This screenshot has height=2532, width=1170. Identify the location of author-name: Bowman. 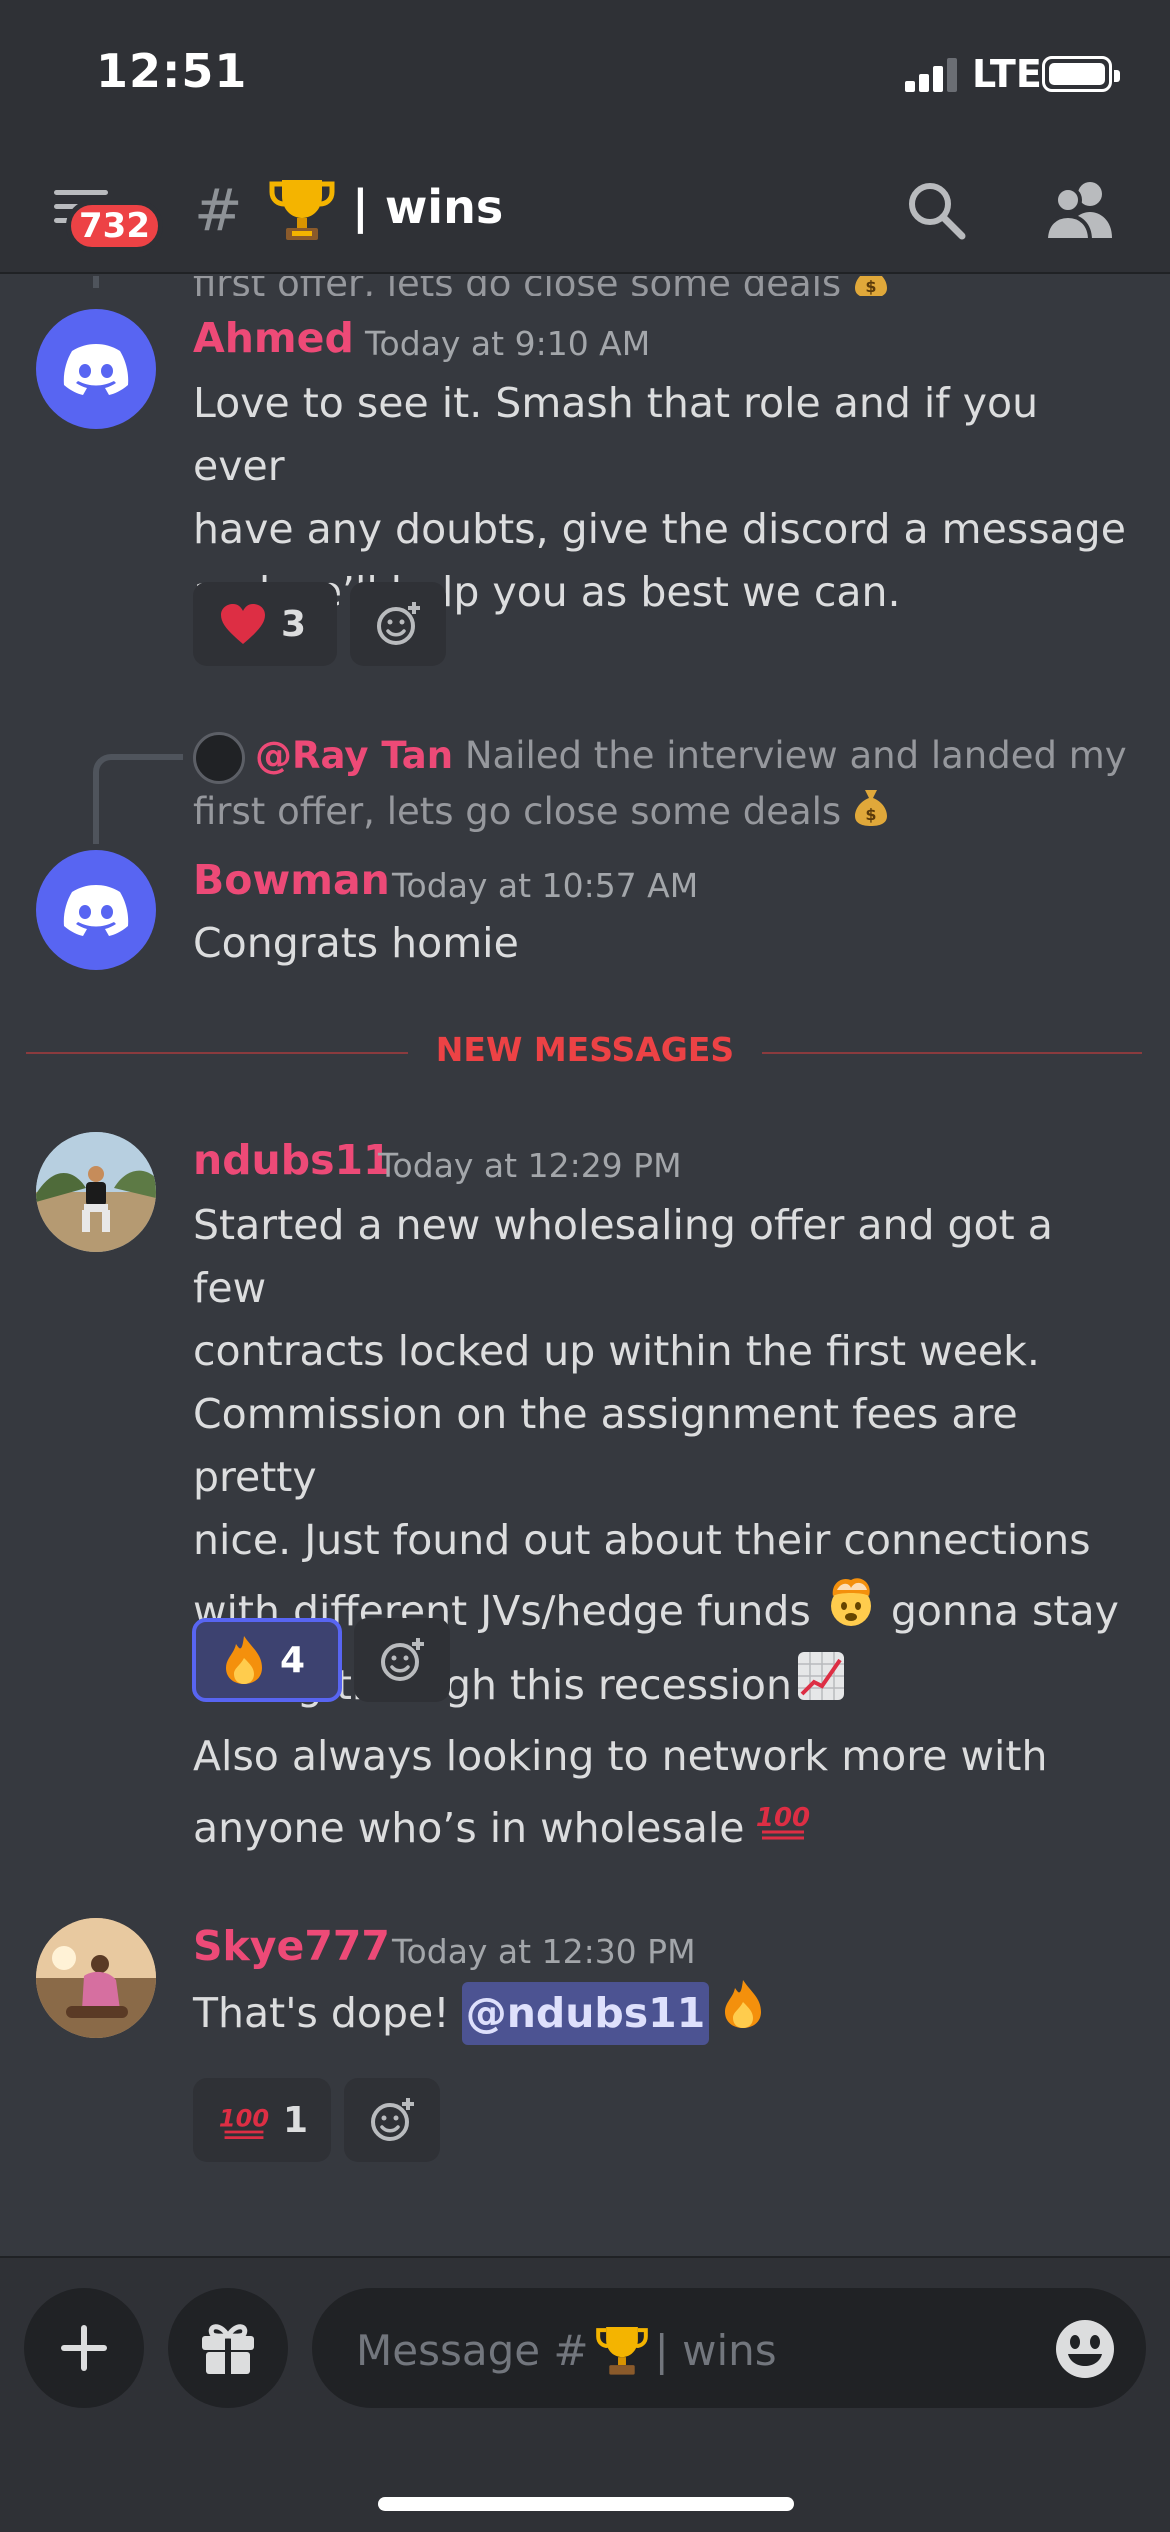
(291, 880).